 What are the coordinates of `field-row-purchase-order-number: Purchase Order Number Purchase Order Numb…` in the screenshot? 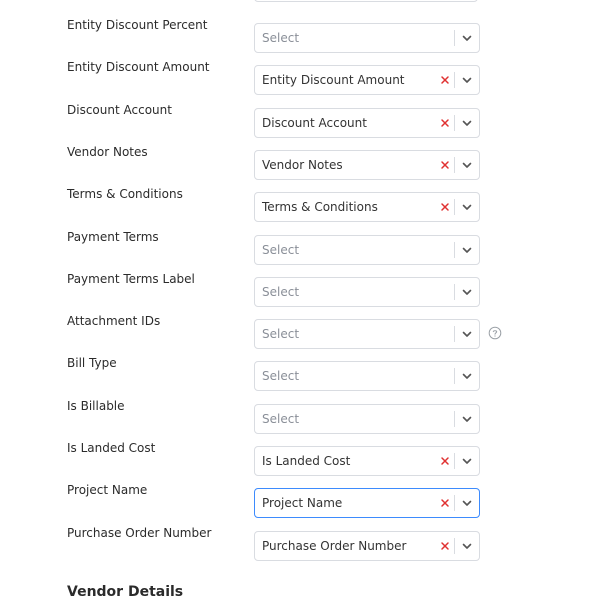 It's located at (306, 543).